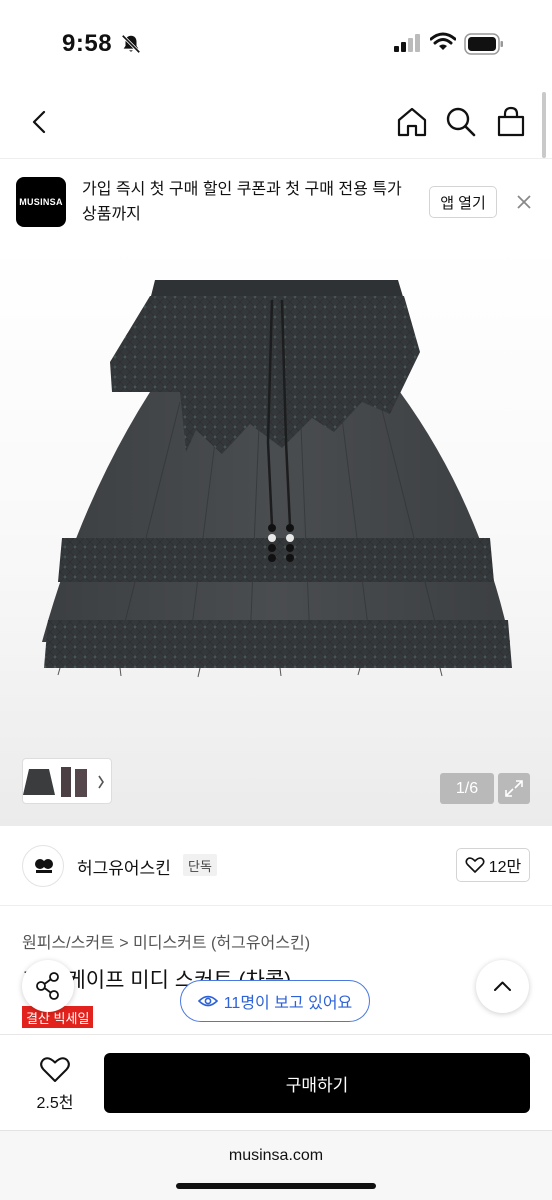 The height and width of the screenshot is (1200, 552). Describe the element at coordinates (288, 1003) in the screenshot. I see `viewers-text: 11명이 보고 있어요` at that location.